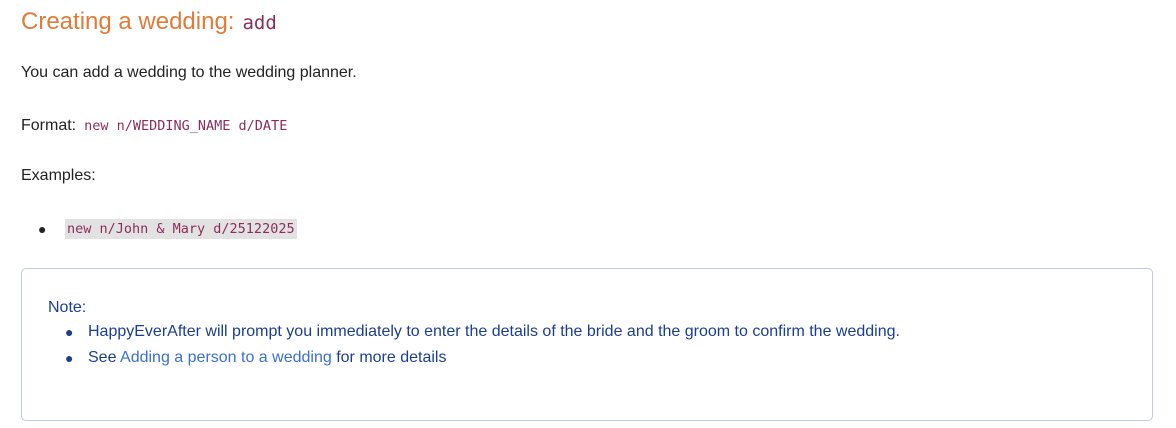 The width and height of the screenshot is (1176, 428). What do you see at coordinates (226, 357) in the screenshot?
I see `adding-person-link: Adding a person to a wedding` at bounding box center [226, 357].